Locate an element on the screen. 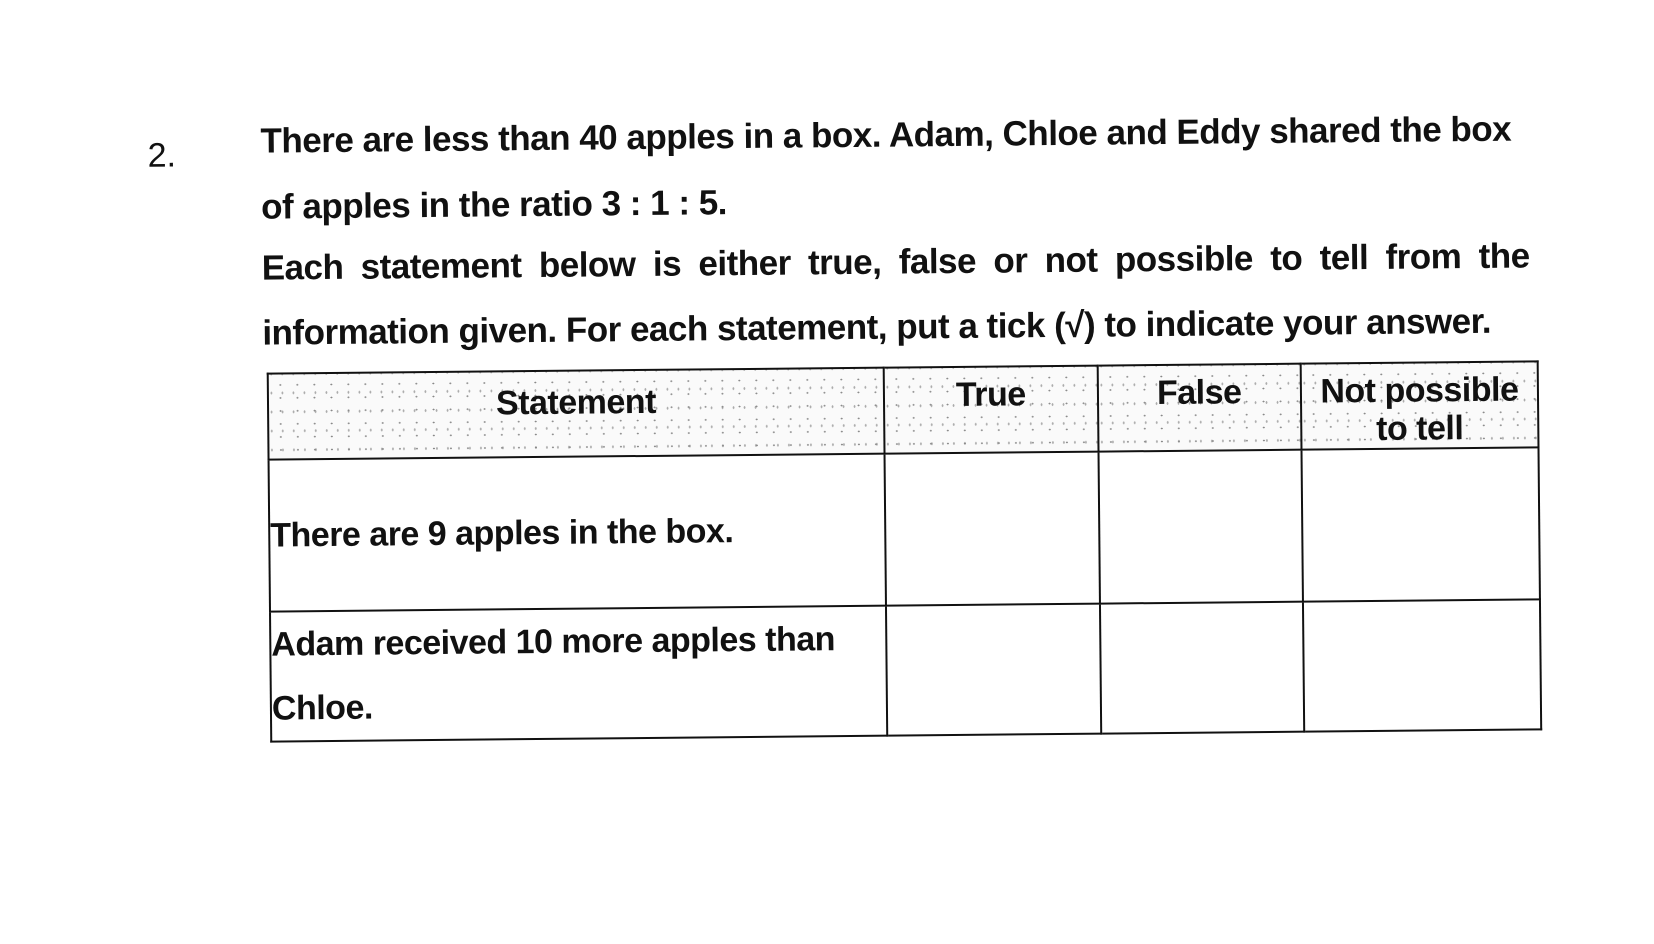 This screenshot has height=944, width=1654. statement-cell: There are 9 apples in the box. is located at coordinates (577, 532).